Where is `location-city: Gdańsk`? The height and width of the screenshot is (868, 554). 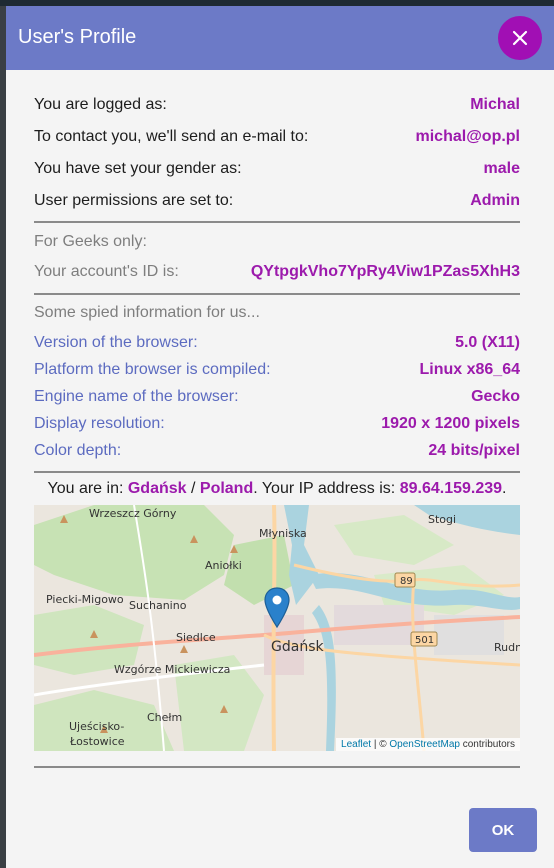
location-city: Gdańsk is located at coordinates (157, 488).